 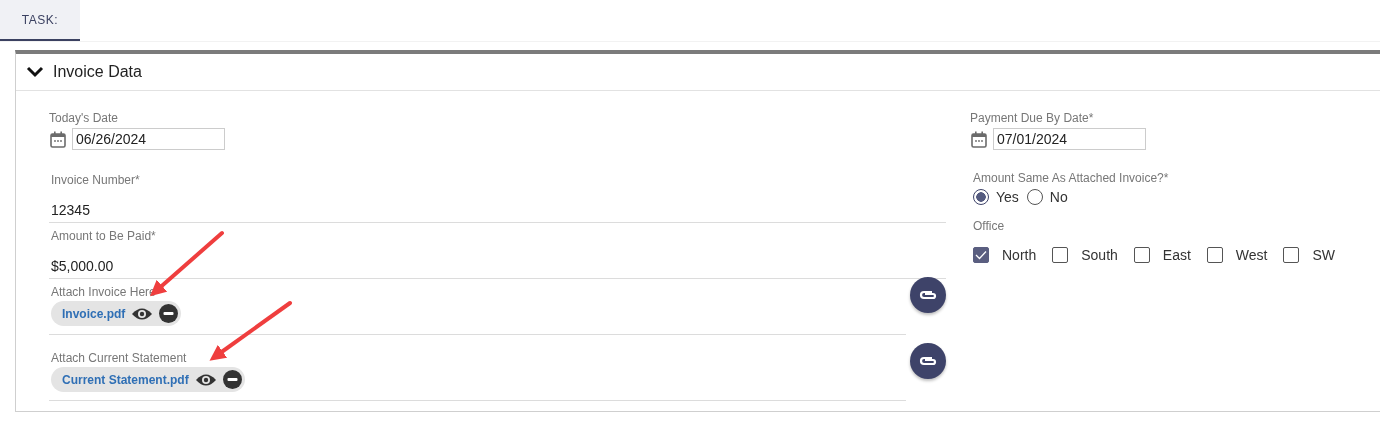 What do you see at coordinates (96, 180) in the screenshot?
I see `field-label: Invoice Number*` at bounding box center [96, 180].